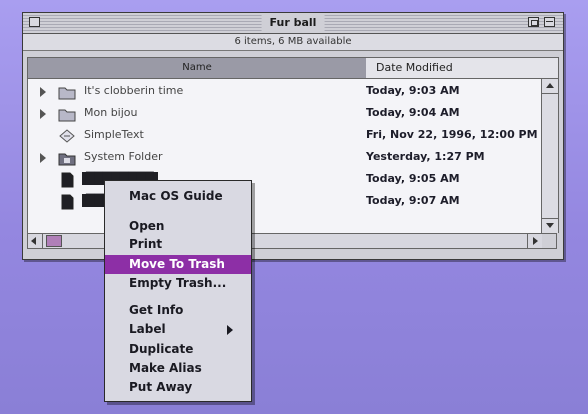 The width and height of the screenshot is (588, 414). What do you see at coordinates (178, 387) in the screenshot?
I see `menu-item-put-away: Put Away` at bounding box center [178, 387].